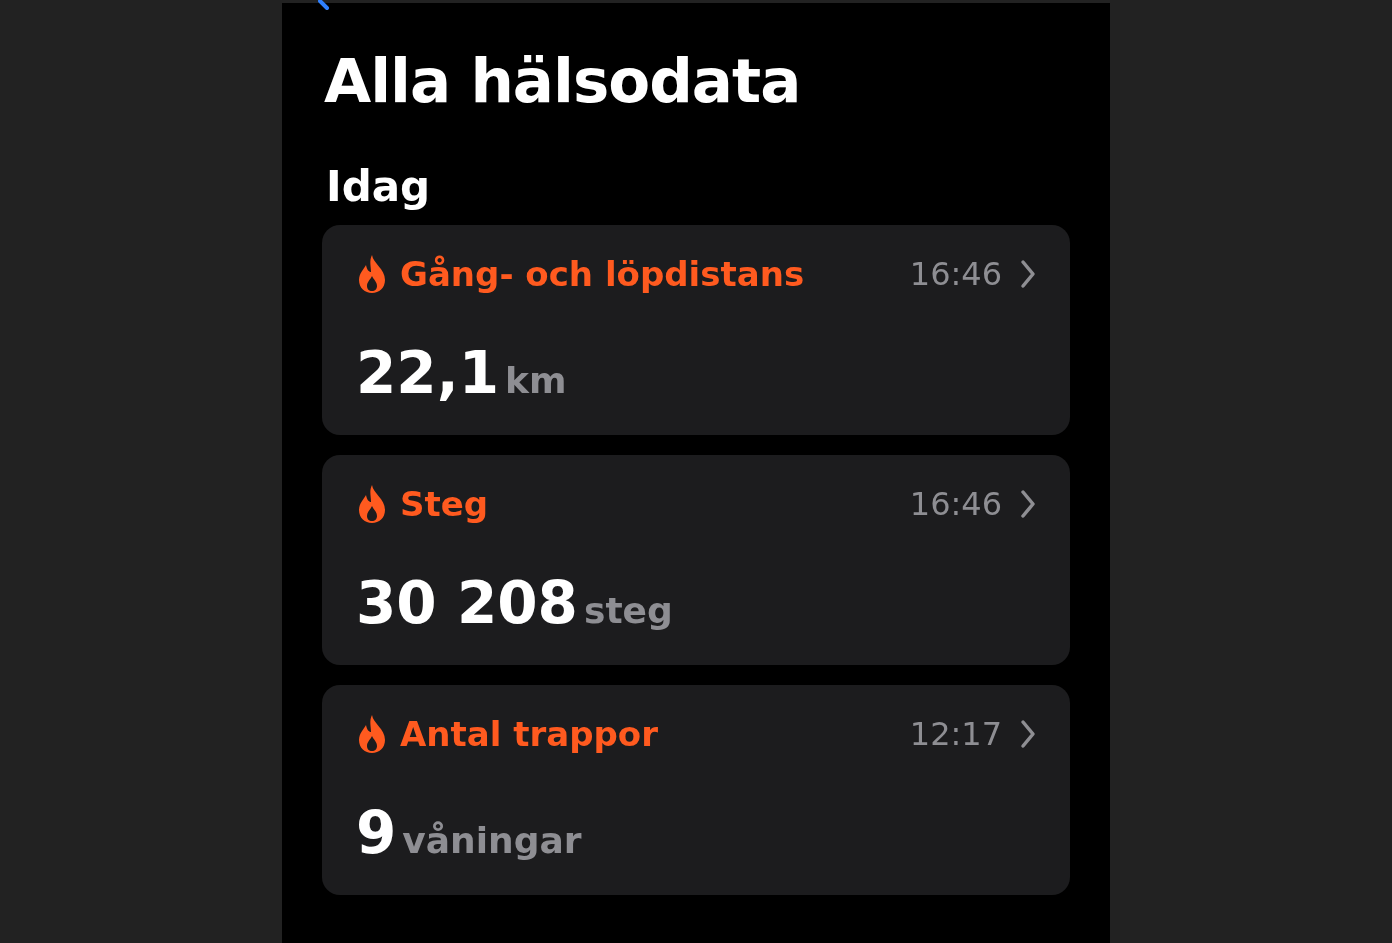 This screenshot has height=943, width=1392. I want to click on unit-text: km, so click(536, 380).